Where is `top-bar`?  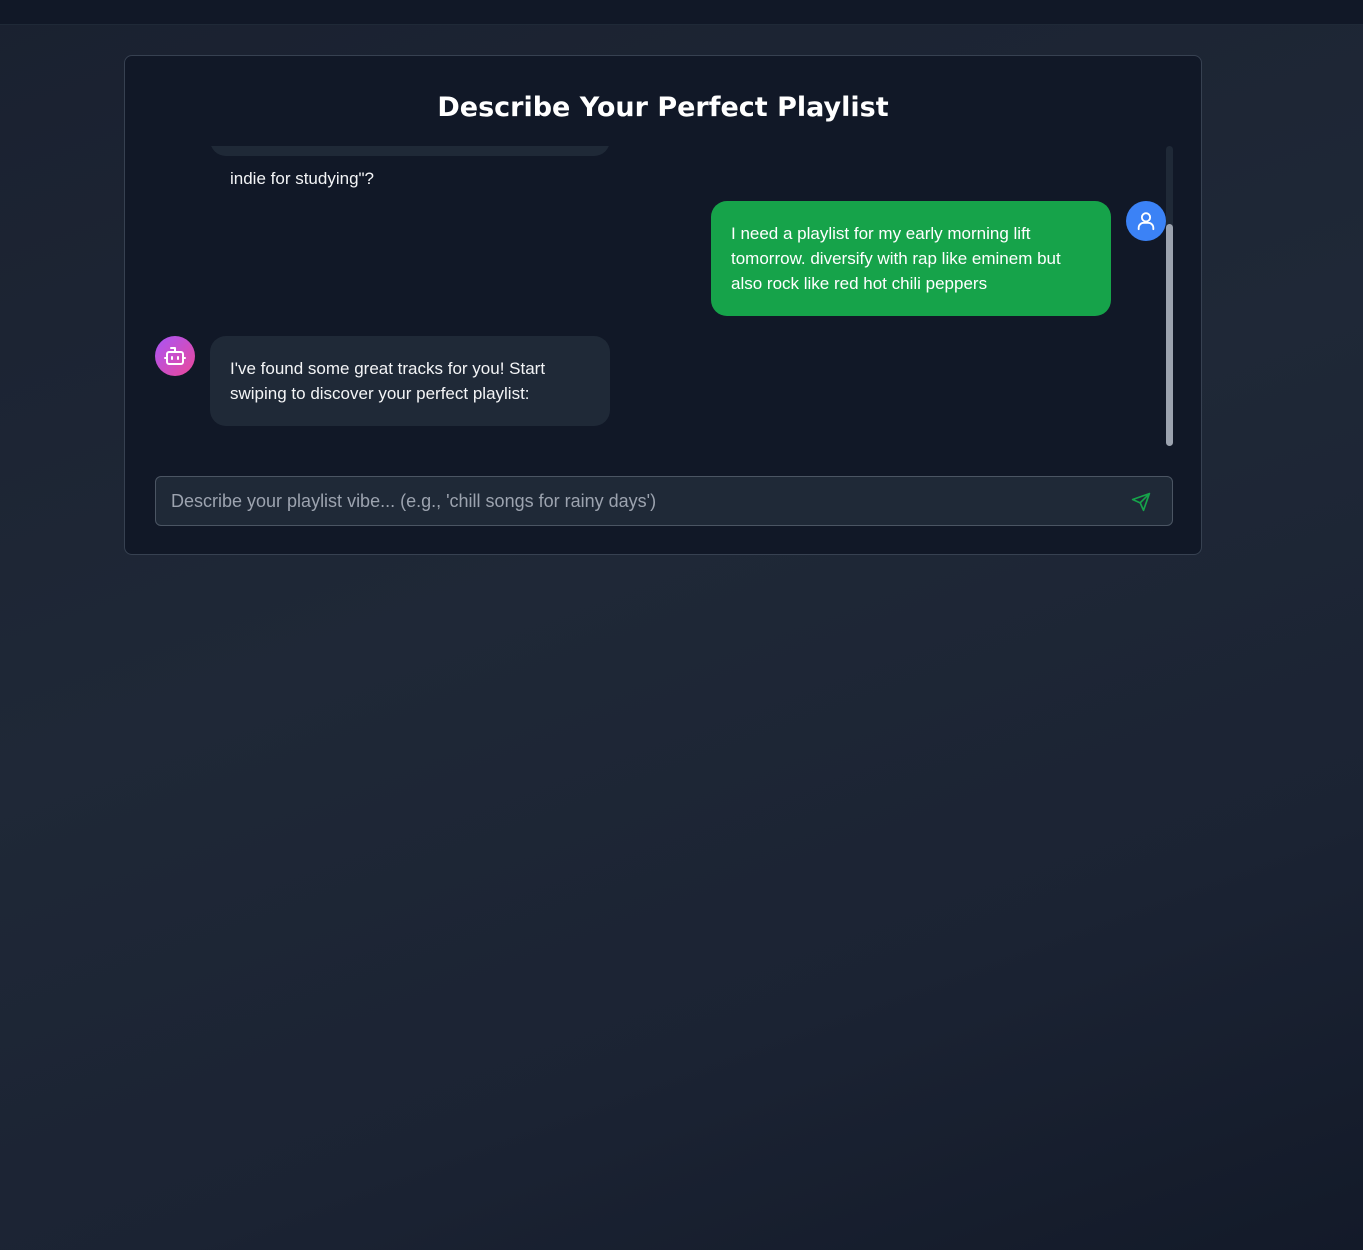 top-bar is located at coordinates (681, 12).